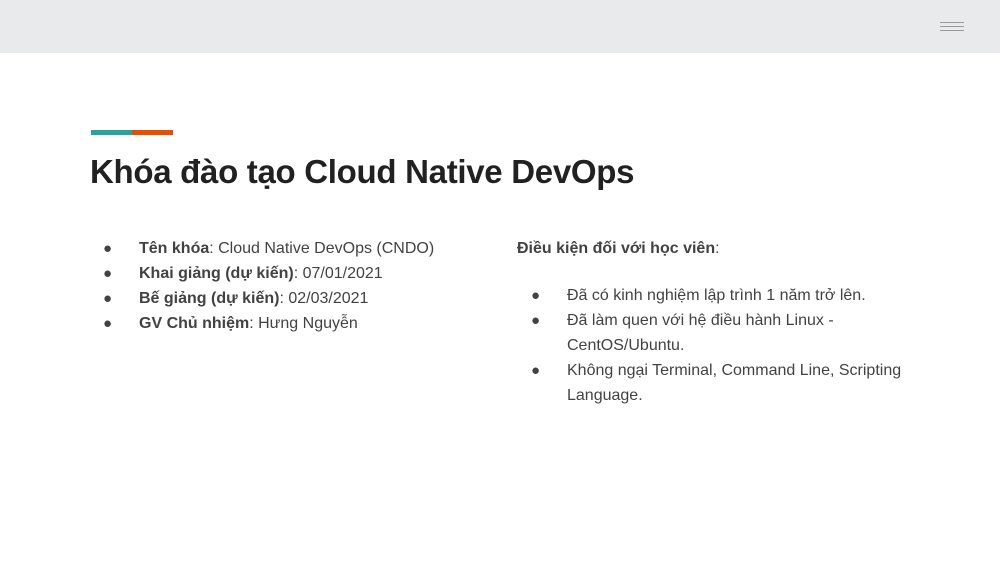  What do you see at coordinates (194, 323) in the screenshot?
I see `info-label: GV Chủ nhiệm` at bounding box center [194, 323].